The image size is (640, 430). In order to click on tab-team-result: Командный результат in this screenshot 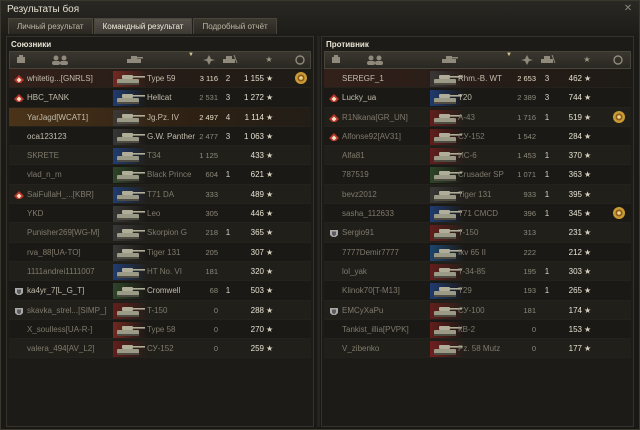, I will do `click(143, 26)`.